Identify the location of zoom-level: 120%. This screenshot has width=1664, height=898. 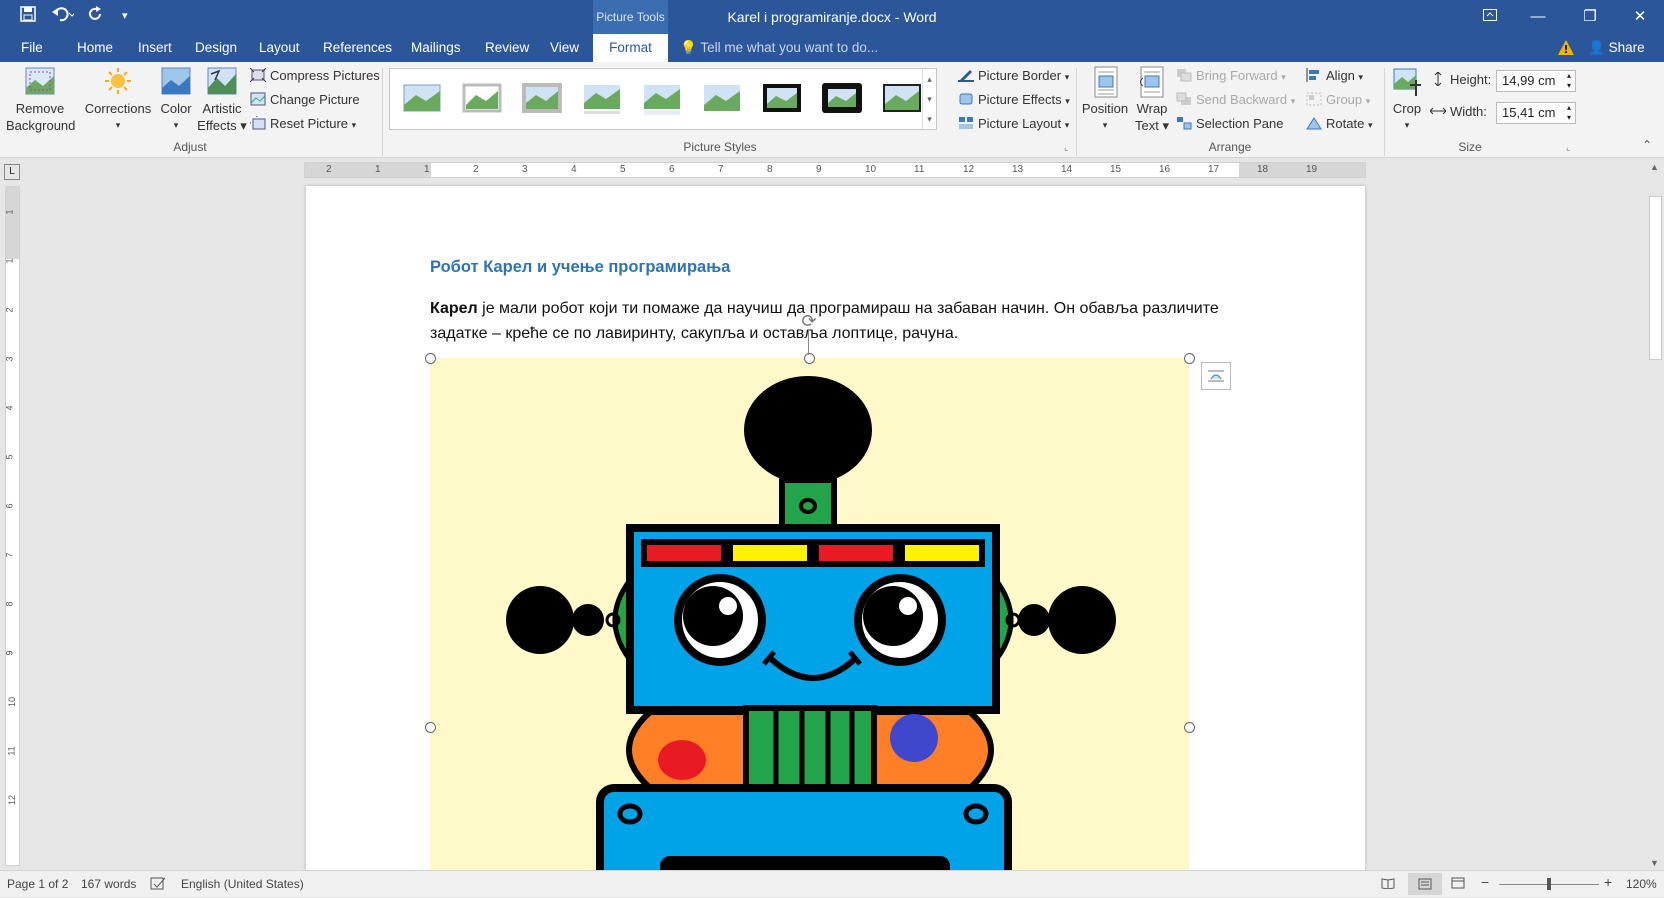
(1641, 884).